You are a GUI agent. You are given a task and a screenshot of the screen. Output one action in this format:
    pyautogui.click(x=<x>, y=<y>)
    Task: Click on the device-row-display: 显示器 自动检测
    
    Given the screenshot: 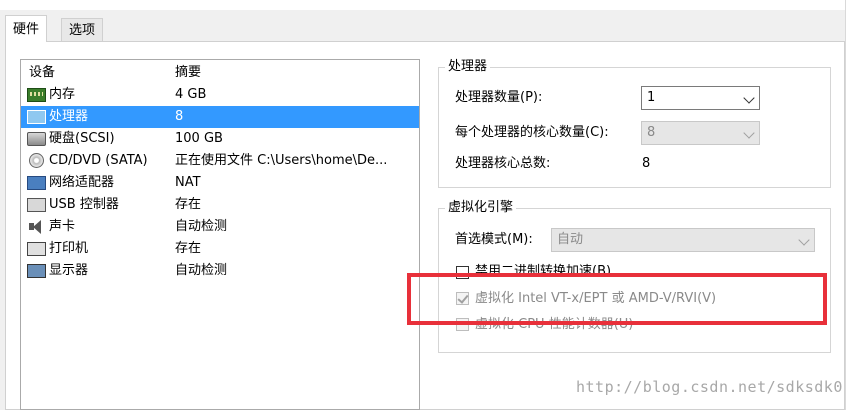 What is the action you would take?
    pyautogui.click(x=220, y=271)
    